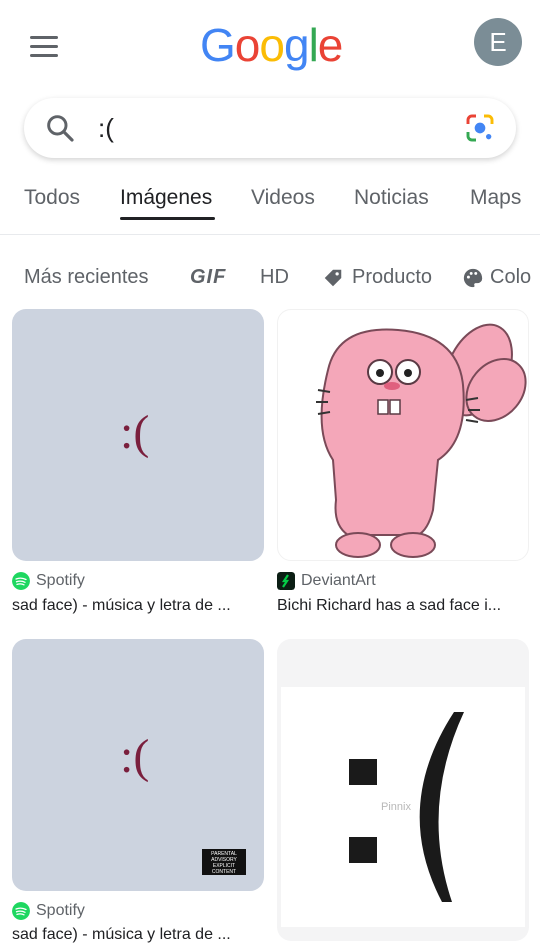 This screenshot has width=540, height=944. I want to click on filter-recent: Más recientes, so click(86, 277).